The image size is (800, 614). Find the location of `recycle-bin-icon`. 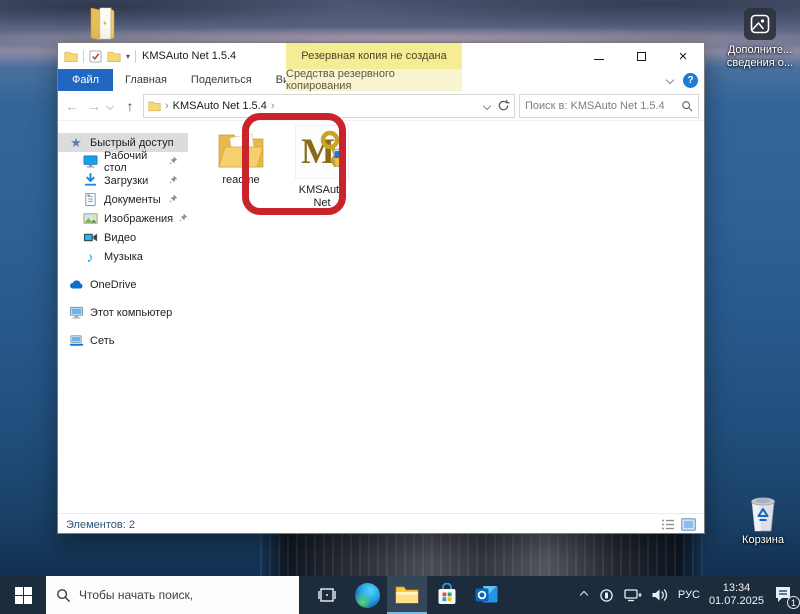

recycle-bin-icon is located at coordinates (763, 514).